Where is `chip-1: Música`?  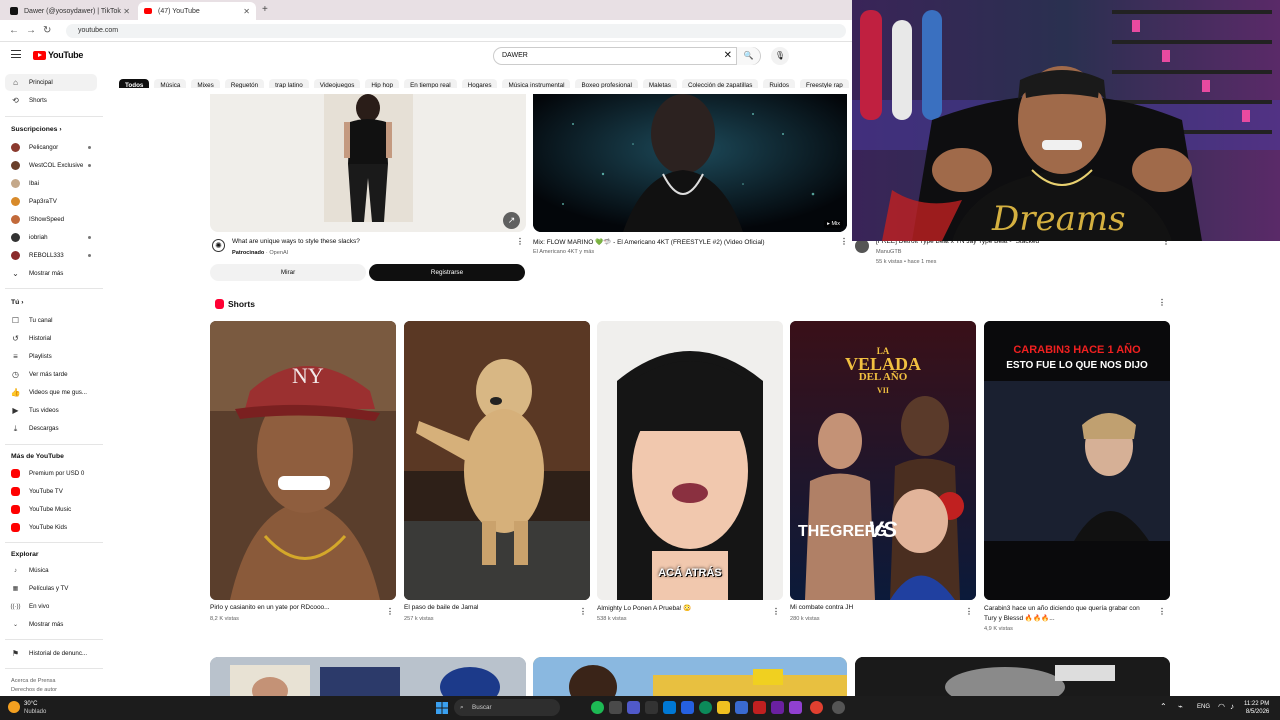 chip-1: Música is located at coordinates (170, 83).